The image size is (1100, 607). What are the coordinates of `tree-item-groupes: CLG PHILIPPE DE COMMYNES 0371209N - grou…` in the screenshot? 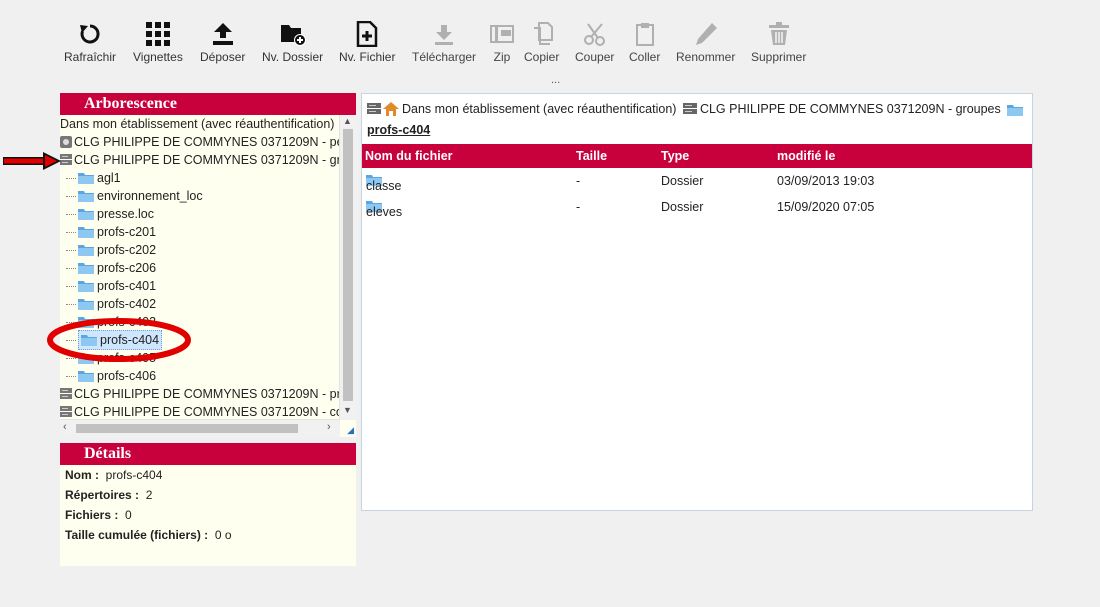 It's located at (200, 160).